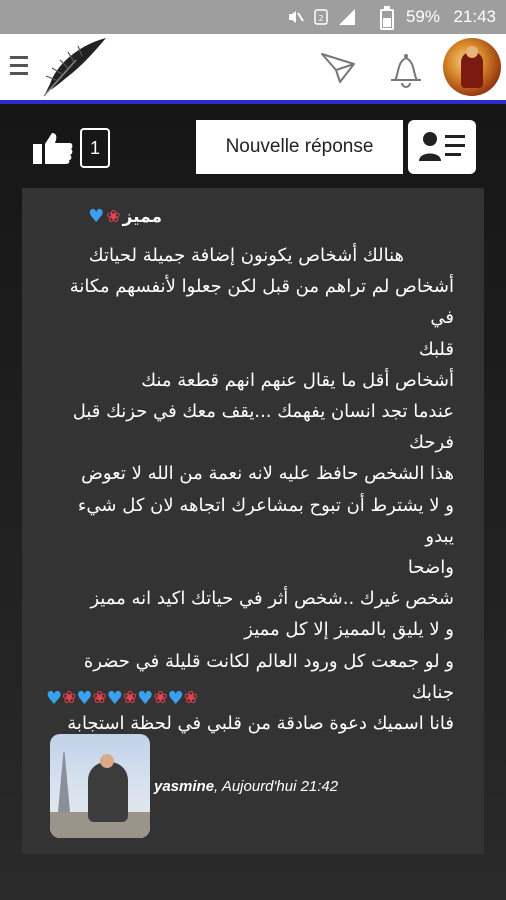 This screenshot has width=506, height=900. Describe the element at coordinates (184, 786) in the screenshot. I see `author-name: yasmine` at that location.